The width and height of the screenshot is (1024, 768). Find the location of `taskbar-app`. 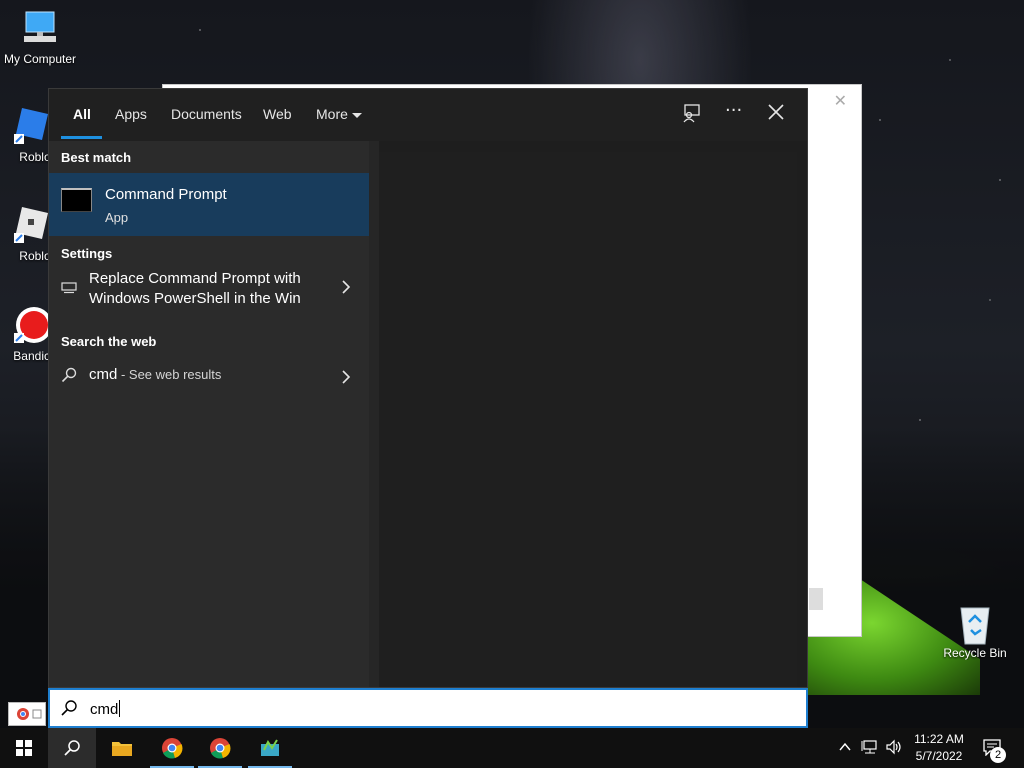

taskbar-app is located at coordinates (270, 748).